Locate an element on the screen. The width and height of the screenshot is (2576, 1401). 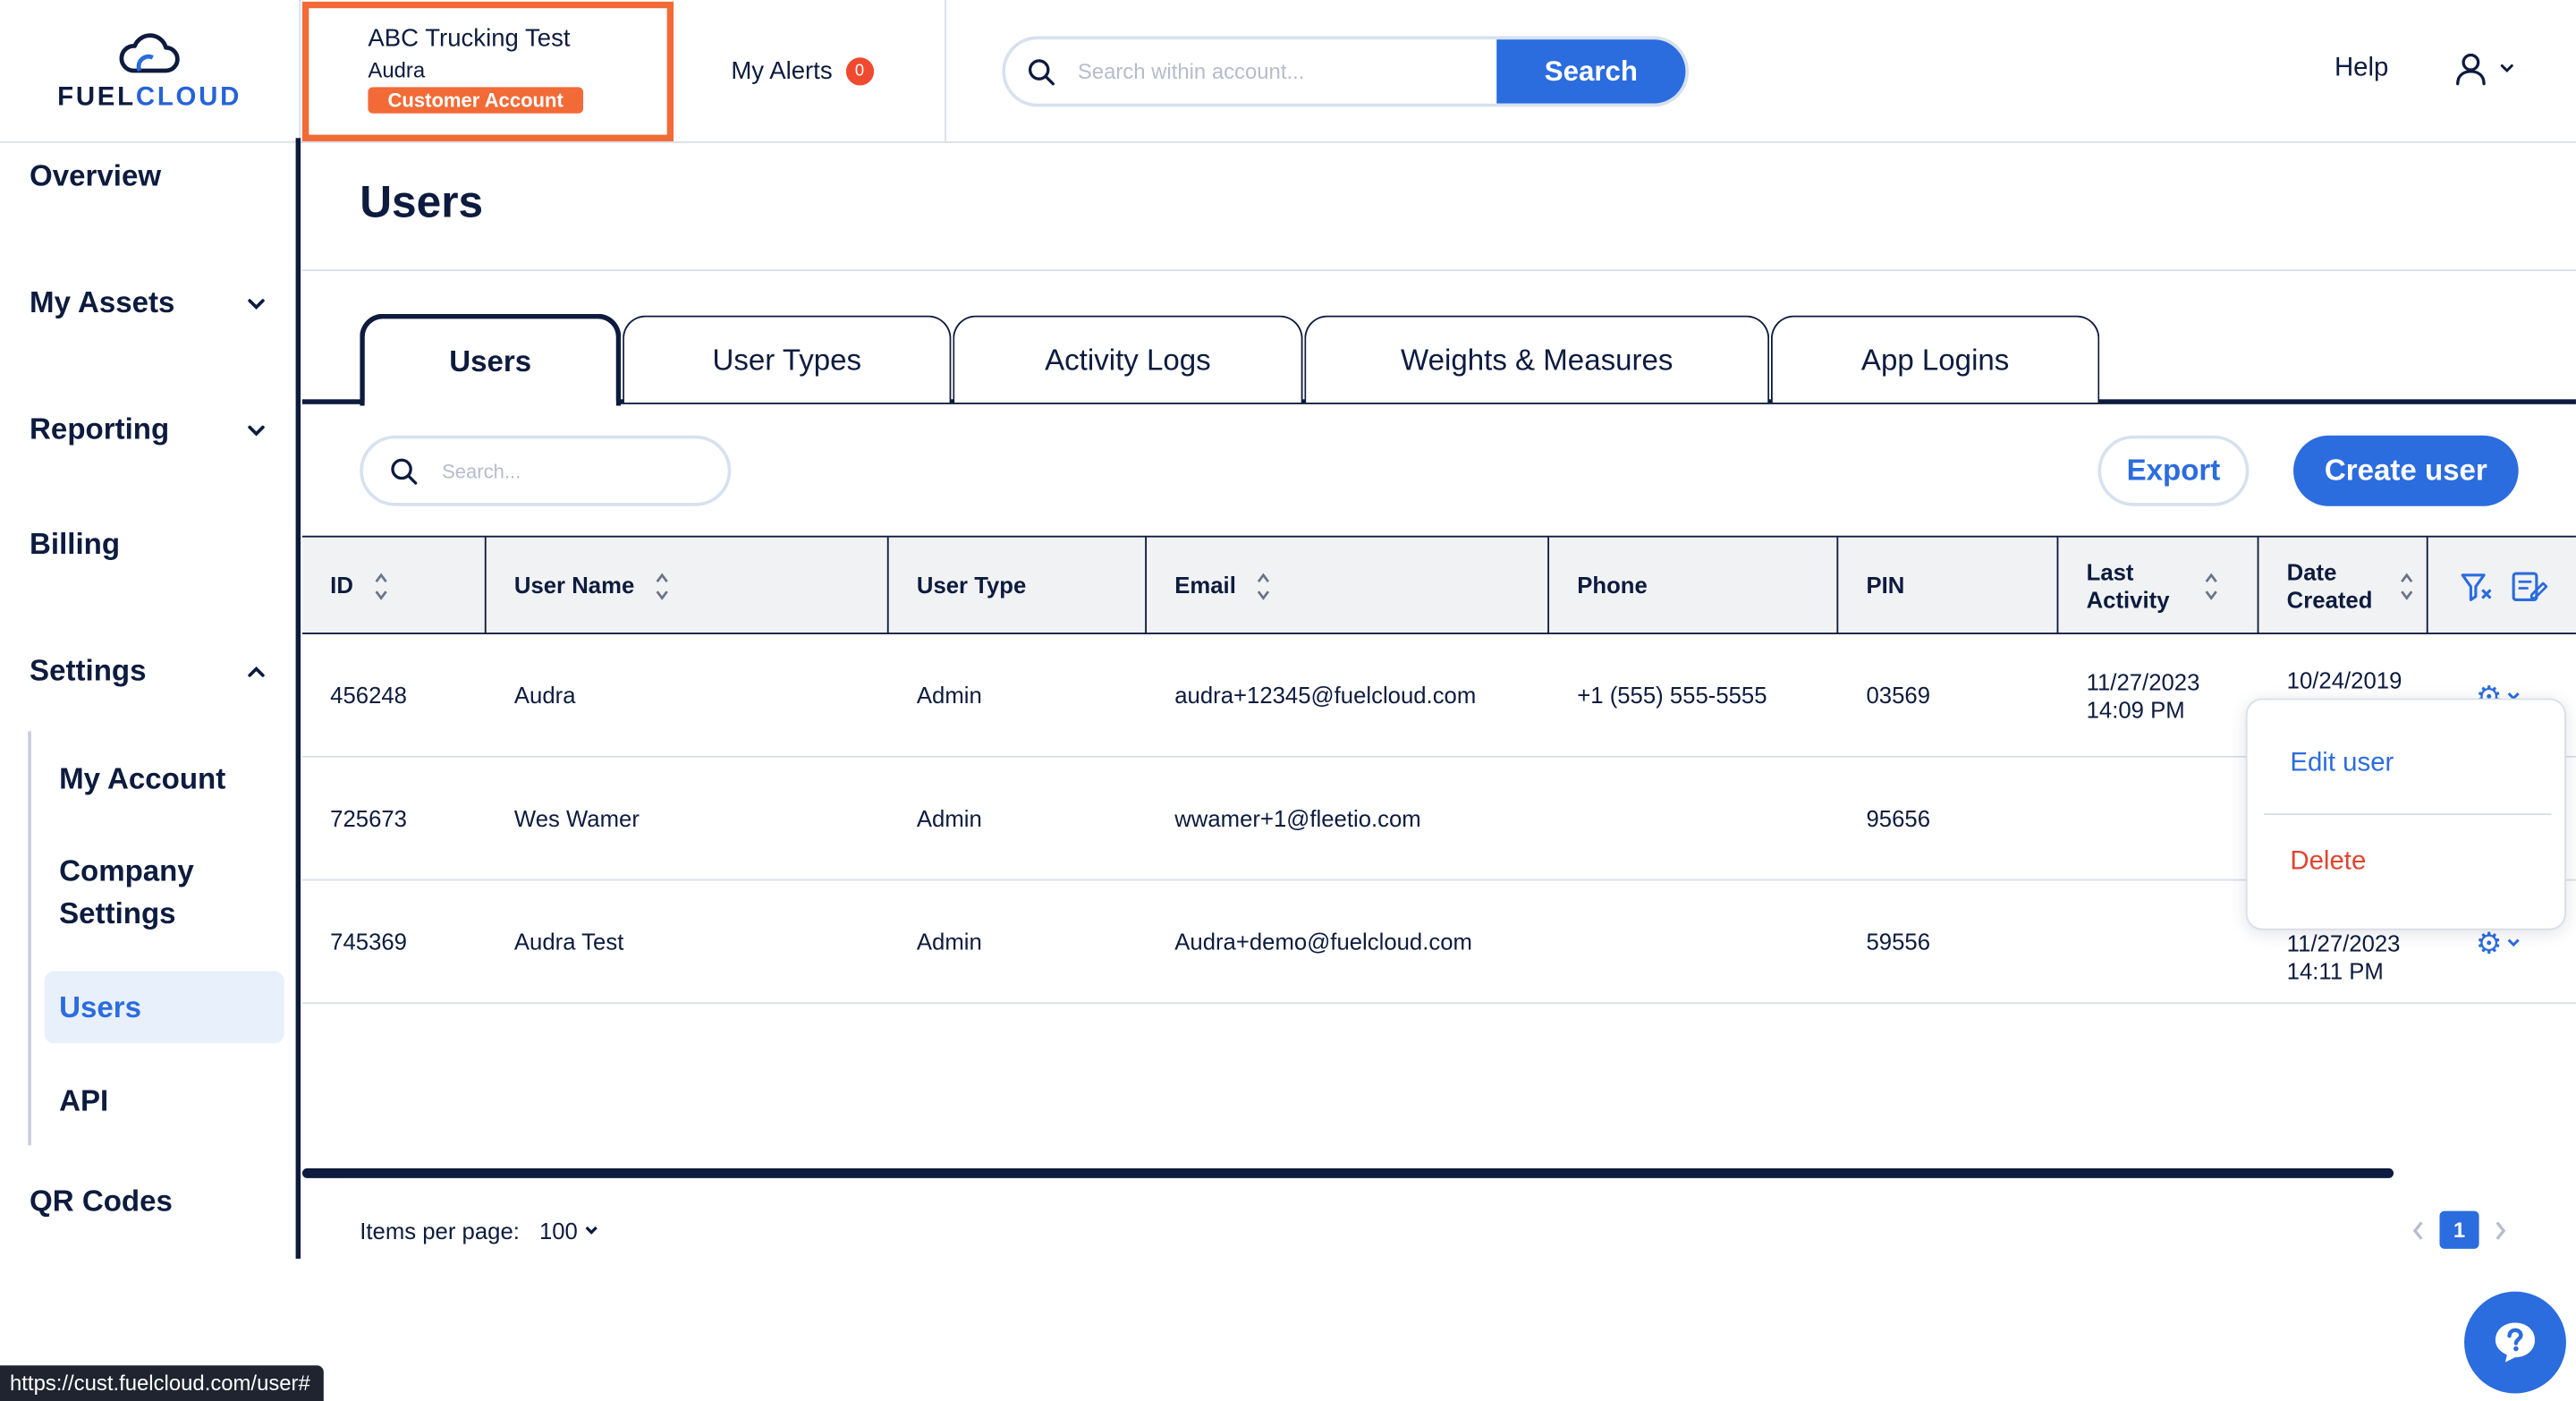
menu-divider is located at coordinates (2407, 814).